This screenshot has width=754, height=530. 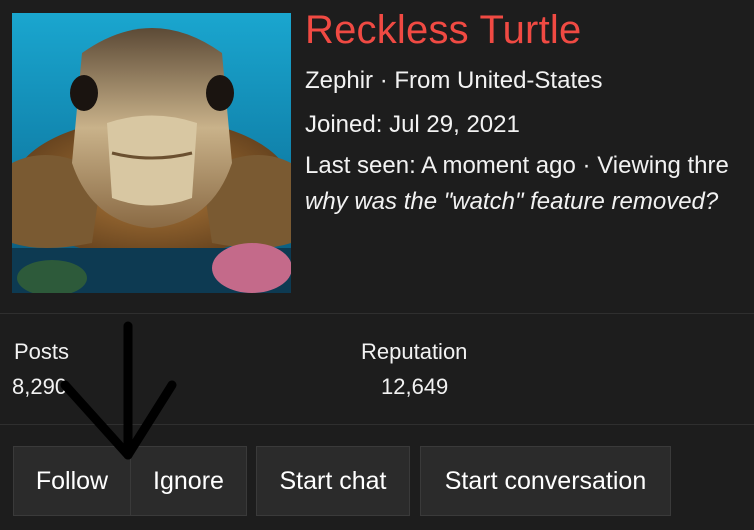 What do you see at coordinates (333, 481) in the screenshot?
I see `start-chat-button: Start chat` at bounding box center [333, 481].